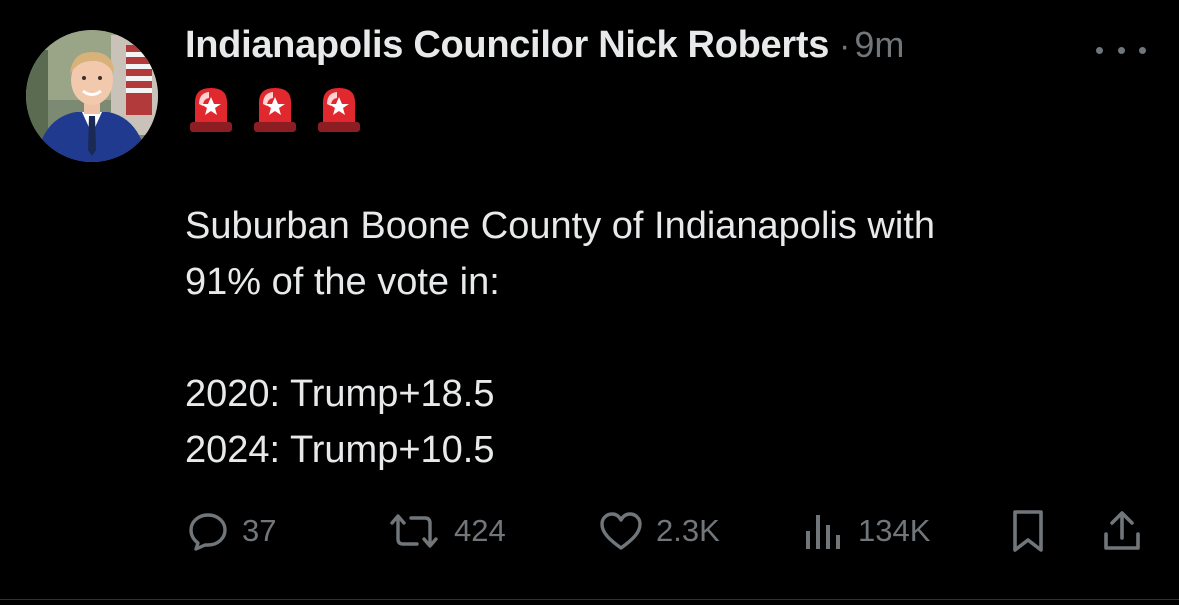 This screenshot has width=1179, height=605. What do you see at coordinates (507, 45) in the screenshot?
I see `author-name: Indianapolis Councilor Nick Roberts` at bounding box center [507, 45].